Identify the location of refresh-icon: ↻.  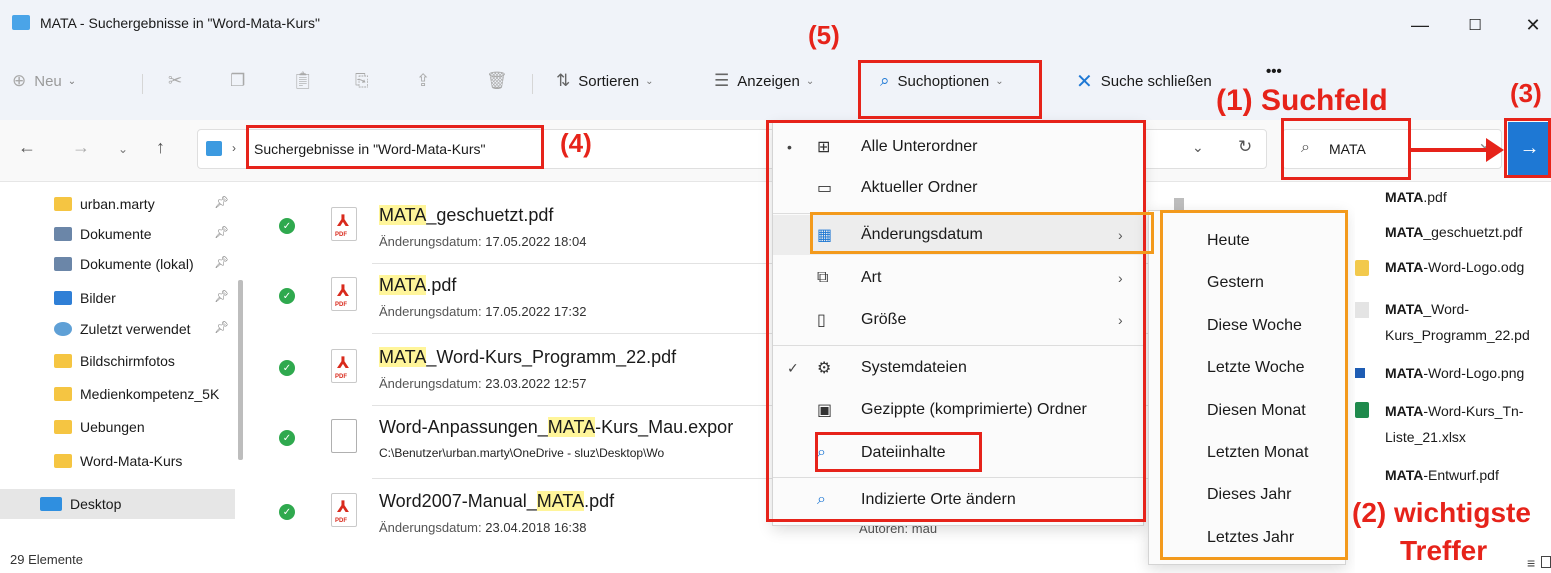
(1245, 147).